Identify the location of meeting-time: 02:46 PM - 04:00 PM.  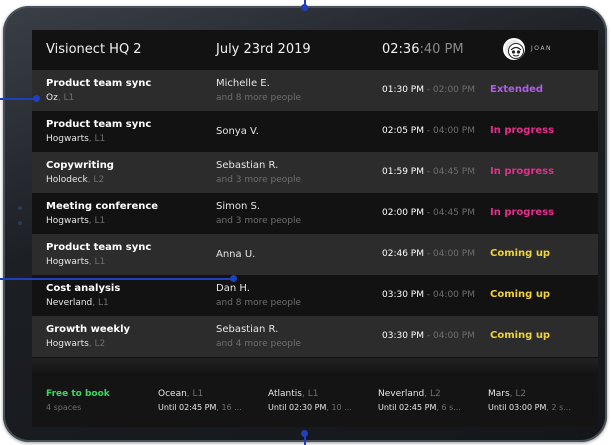
(428, 254).